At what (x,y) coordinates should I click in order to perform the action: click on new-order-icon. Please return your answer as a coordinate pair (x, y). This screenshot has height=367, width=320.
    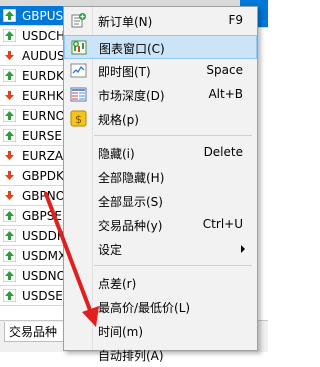
    Looking at the image, I should click on (78, 20).